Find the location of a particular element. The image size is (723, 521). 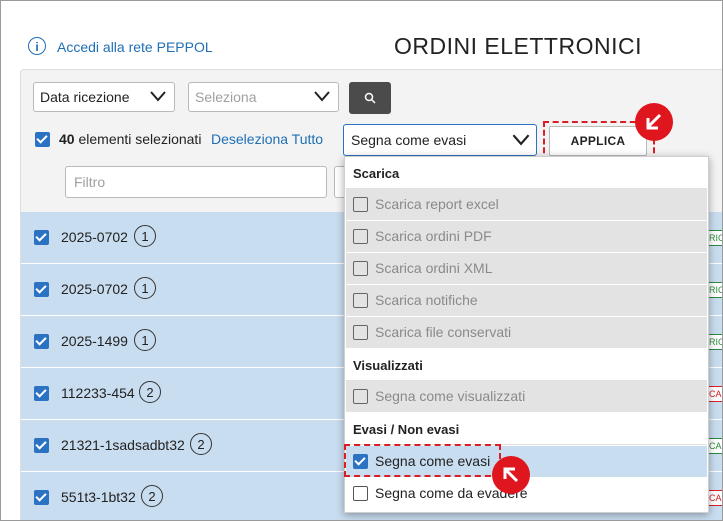

menu-group-header: Visualizzati is located at coordinates (388, 365).